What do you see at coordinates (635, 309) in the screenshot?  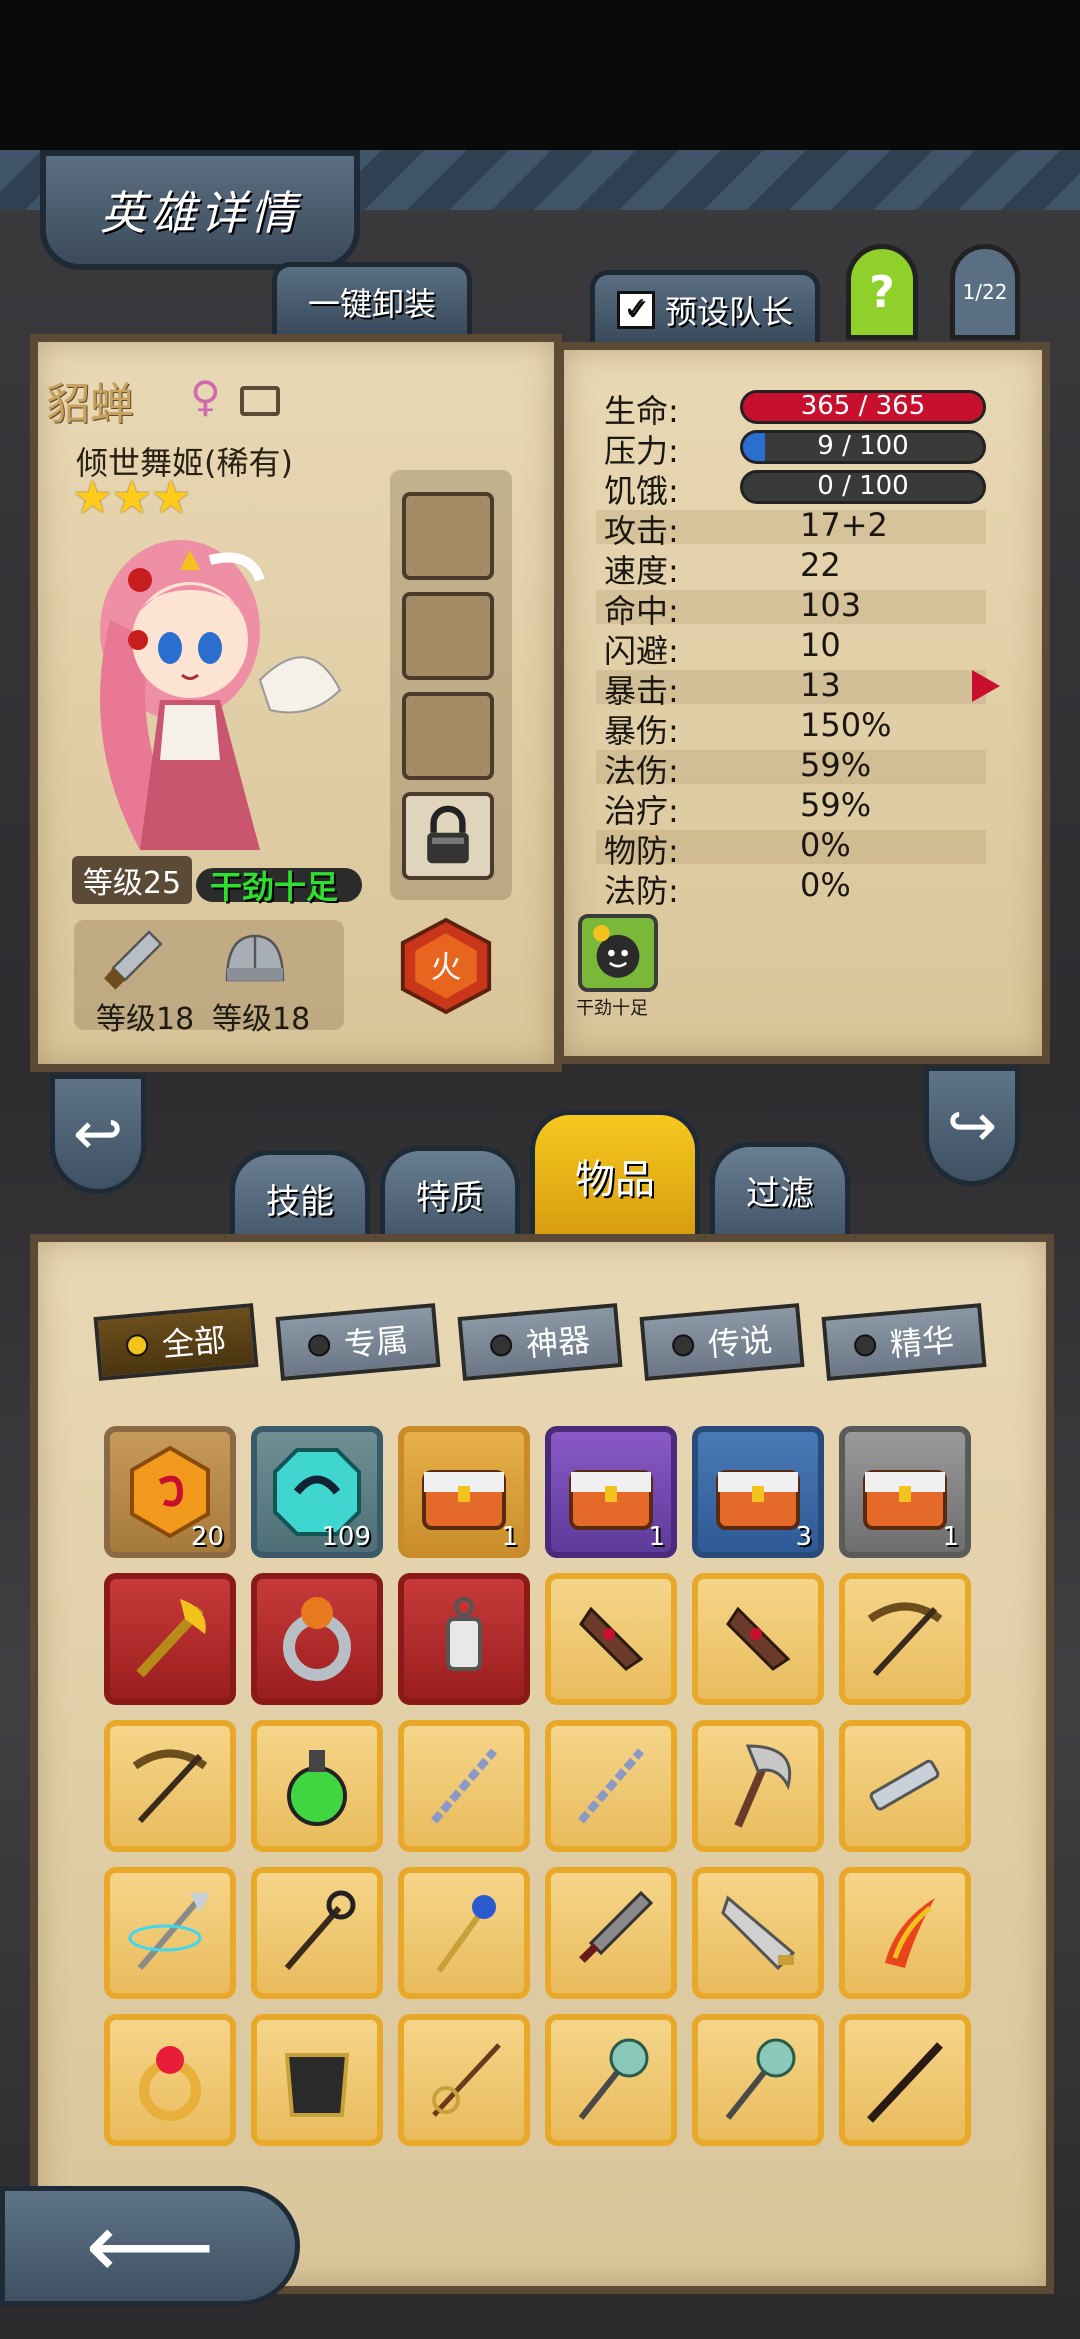 I see `checkbox-icon: ✓` at bounding box center [635, 309].